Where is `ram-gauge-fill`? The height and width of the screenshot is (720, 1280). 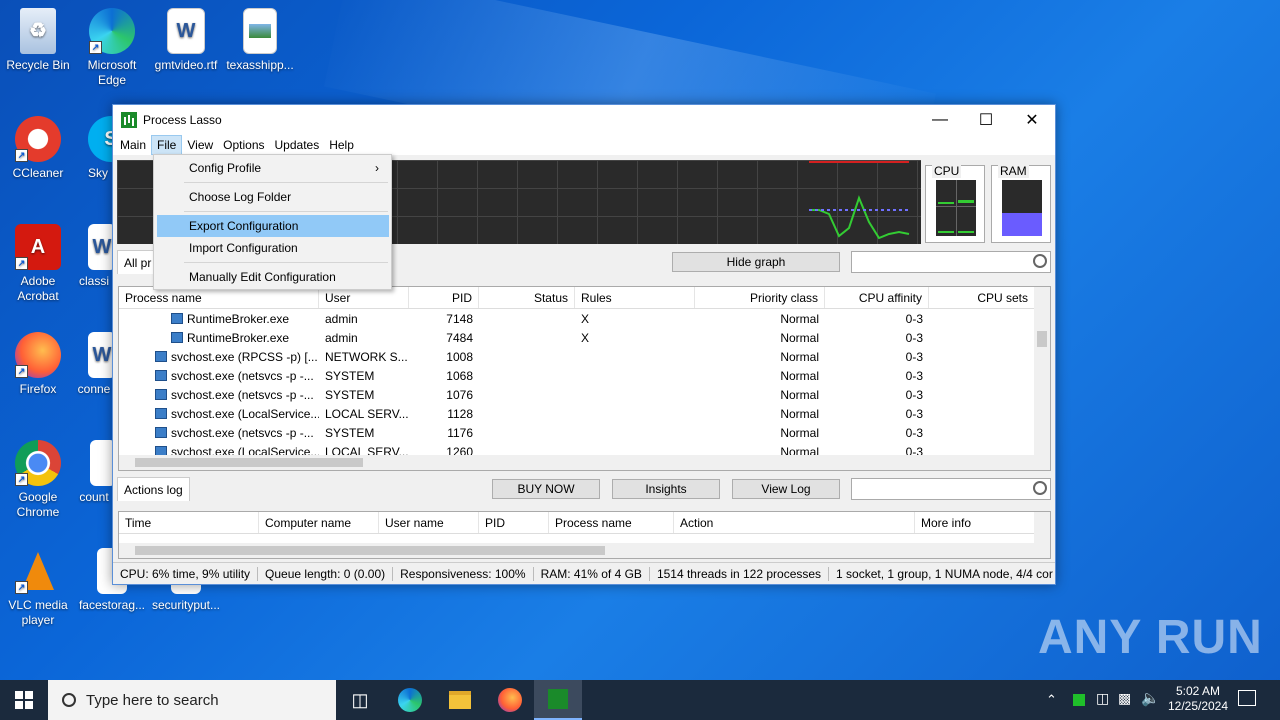
ram-gauge-fill is located at coordinates (1022, 224).